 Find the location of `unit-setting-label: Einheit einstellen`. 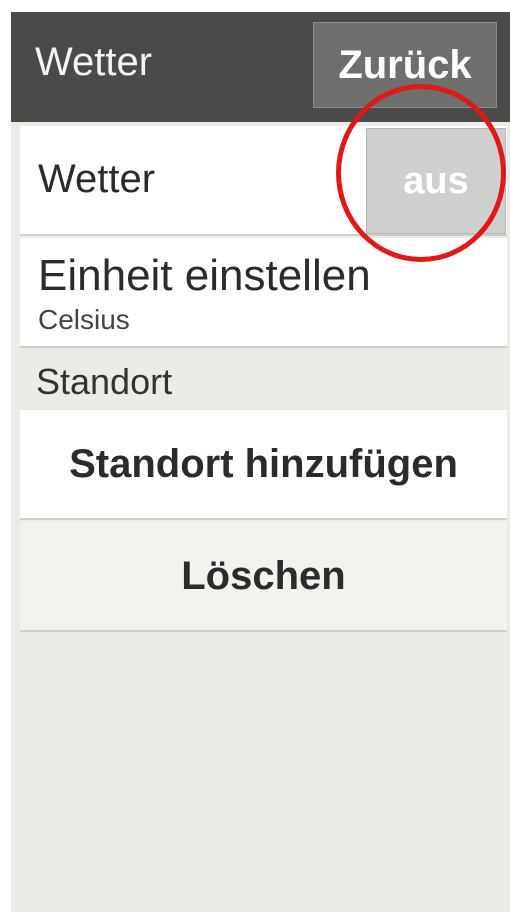

unit-setting-label: Einheit einstellen is located at coordinates (204, 275).